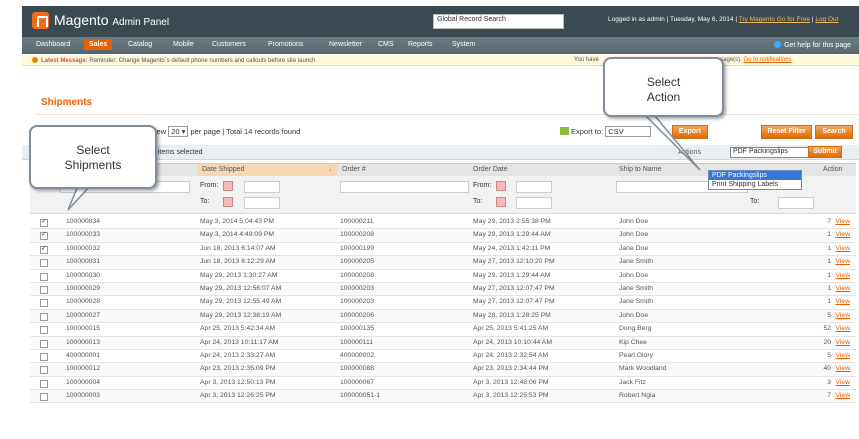  I want to click on callout-pointer-shipments, so click(79, 198).